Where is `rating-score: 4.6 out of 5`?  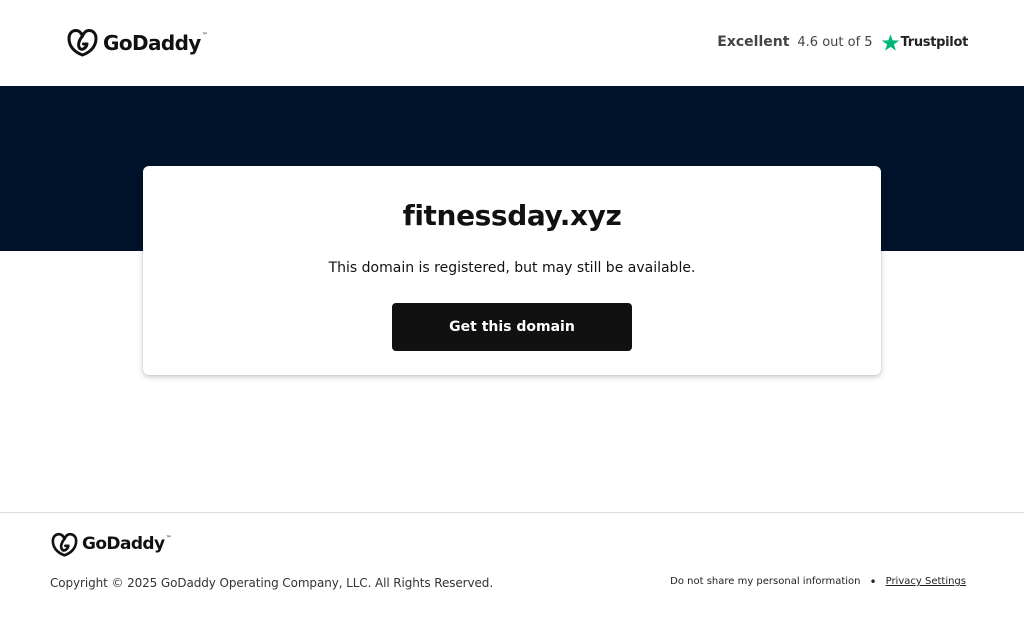 rating-score: 4.6 out of 5 is located at coordinates (835, 42).